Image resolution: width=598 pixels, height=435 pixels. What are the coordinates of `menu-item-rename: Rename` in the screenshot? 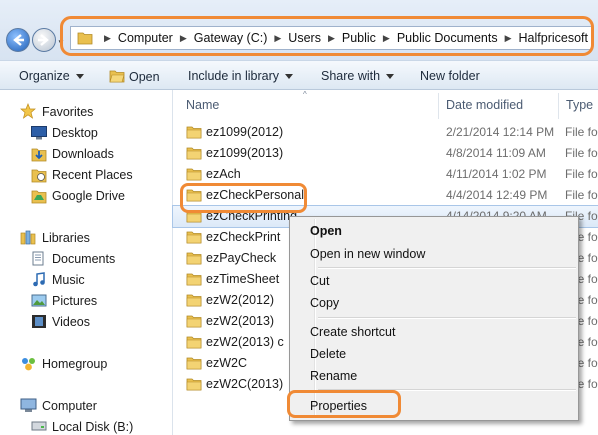 It's located at (333, 376).